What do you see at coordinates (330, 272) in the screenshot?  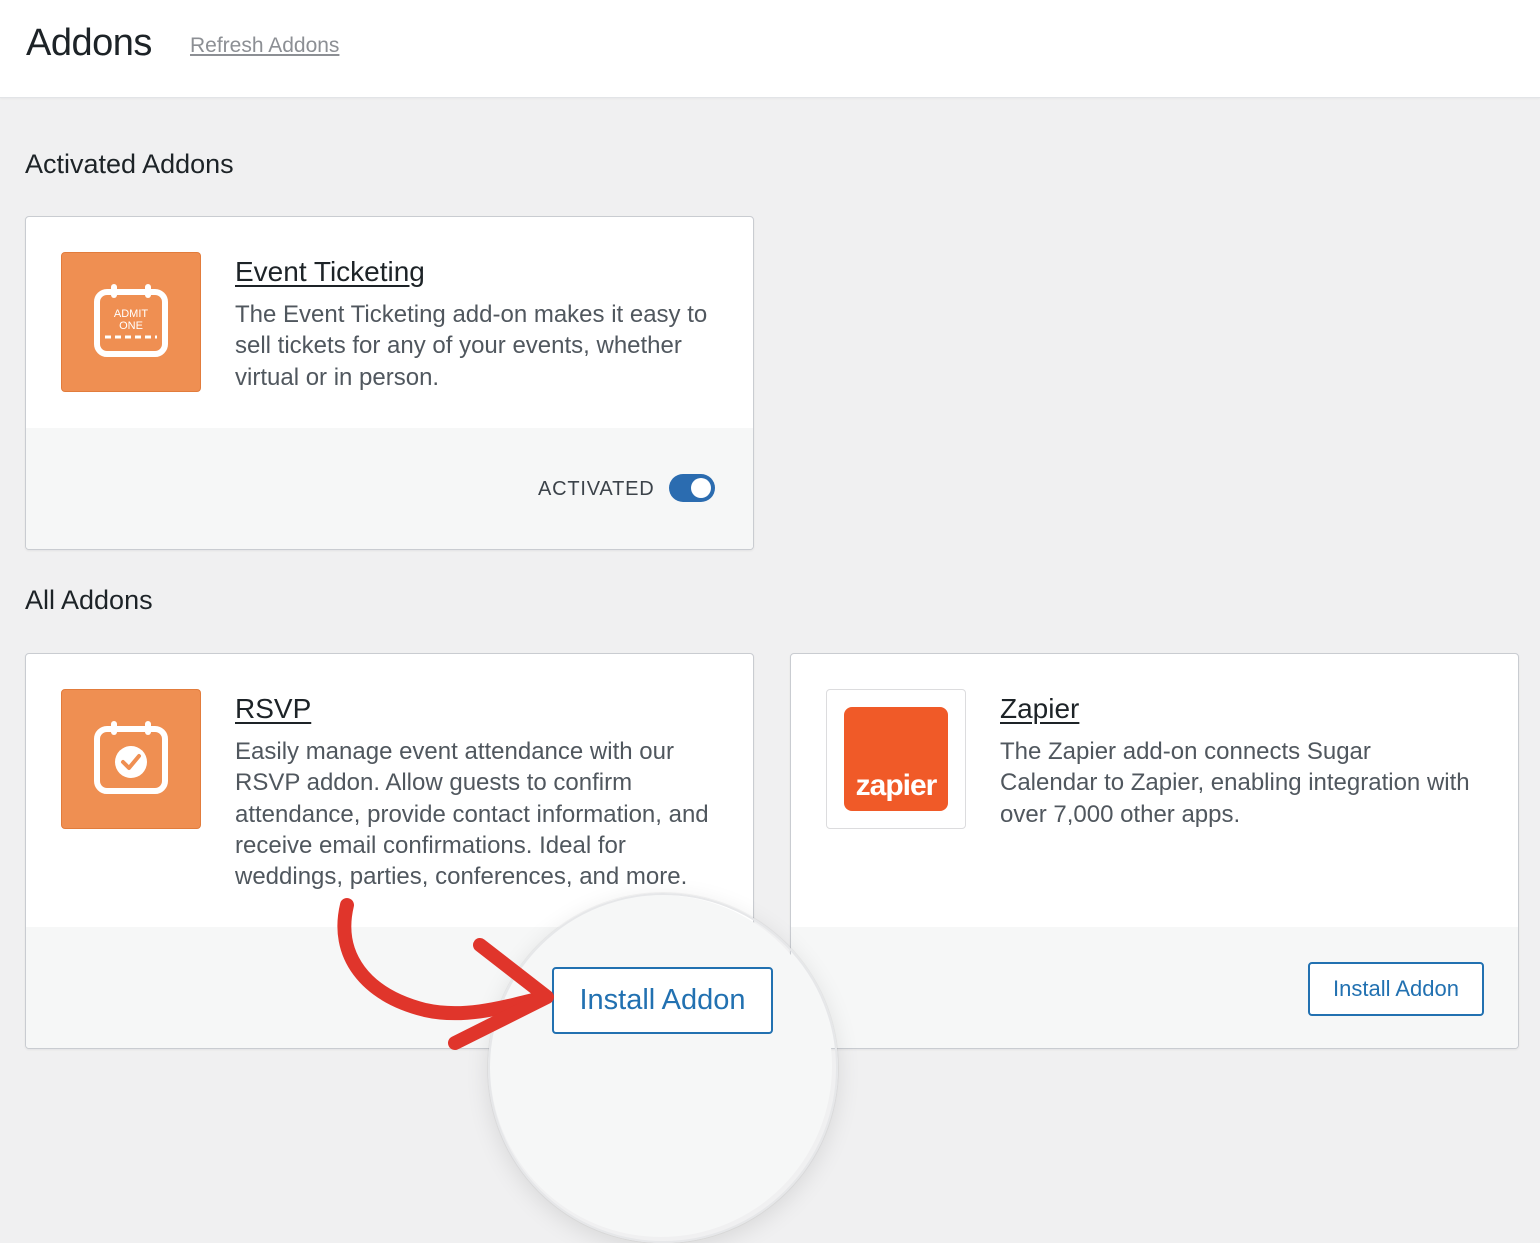 I see `addon-title-event-ticketing: Event Ticketing` at bounding box center [330, 272].